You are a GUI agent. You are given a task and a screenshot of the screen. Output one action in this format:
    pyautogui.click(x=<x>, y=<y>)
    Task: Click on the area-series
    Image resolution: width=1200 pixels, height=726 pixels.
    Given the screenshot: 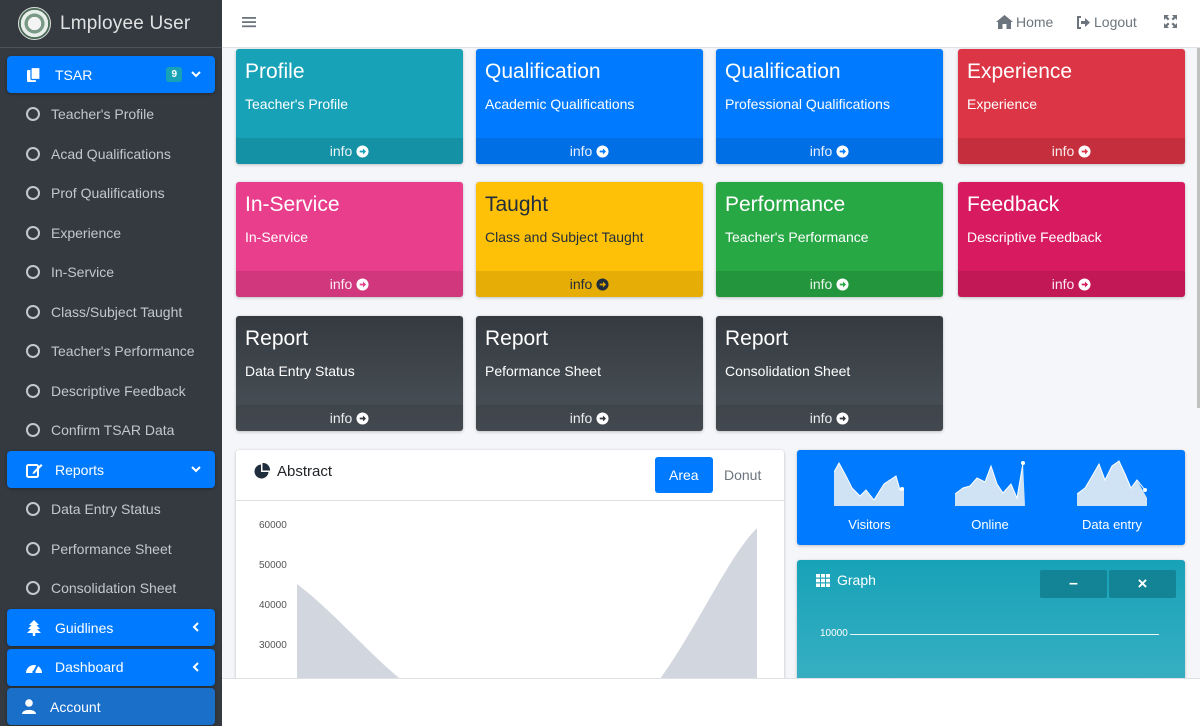 What is the action you would take?
    pyautogui.click(x=527, y=603)
    